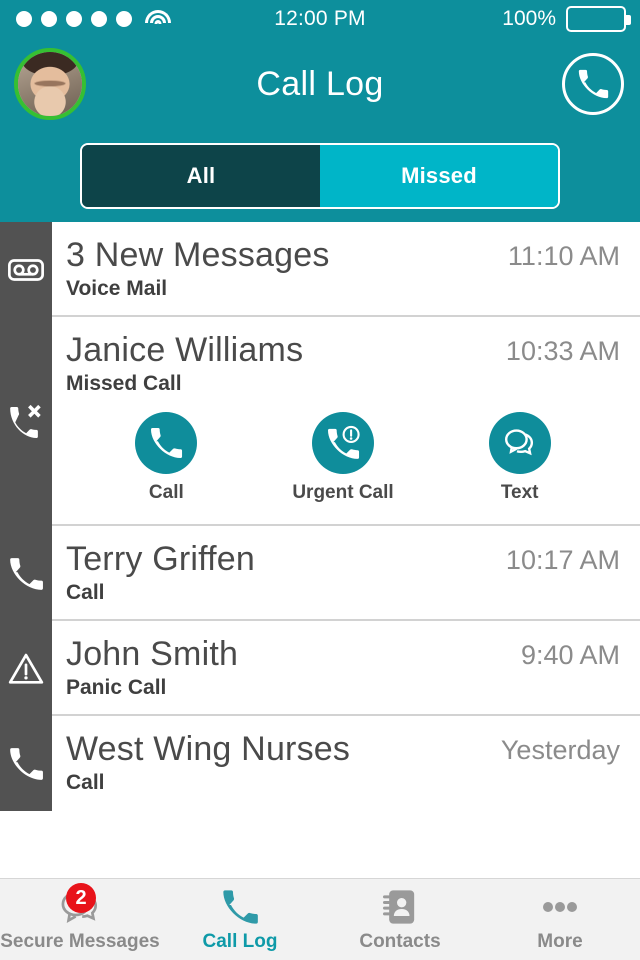 This screenshot has width=640, height=960. I want to click on segmented-control: All Missed, so click(320, 176).